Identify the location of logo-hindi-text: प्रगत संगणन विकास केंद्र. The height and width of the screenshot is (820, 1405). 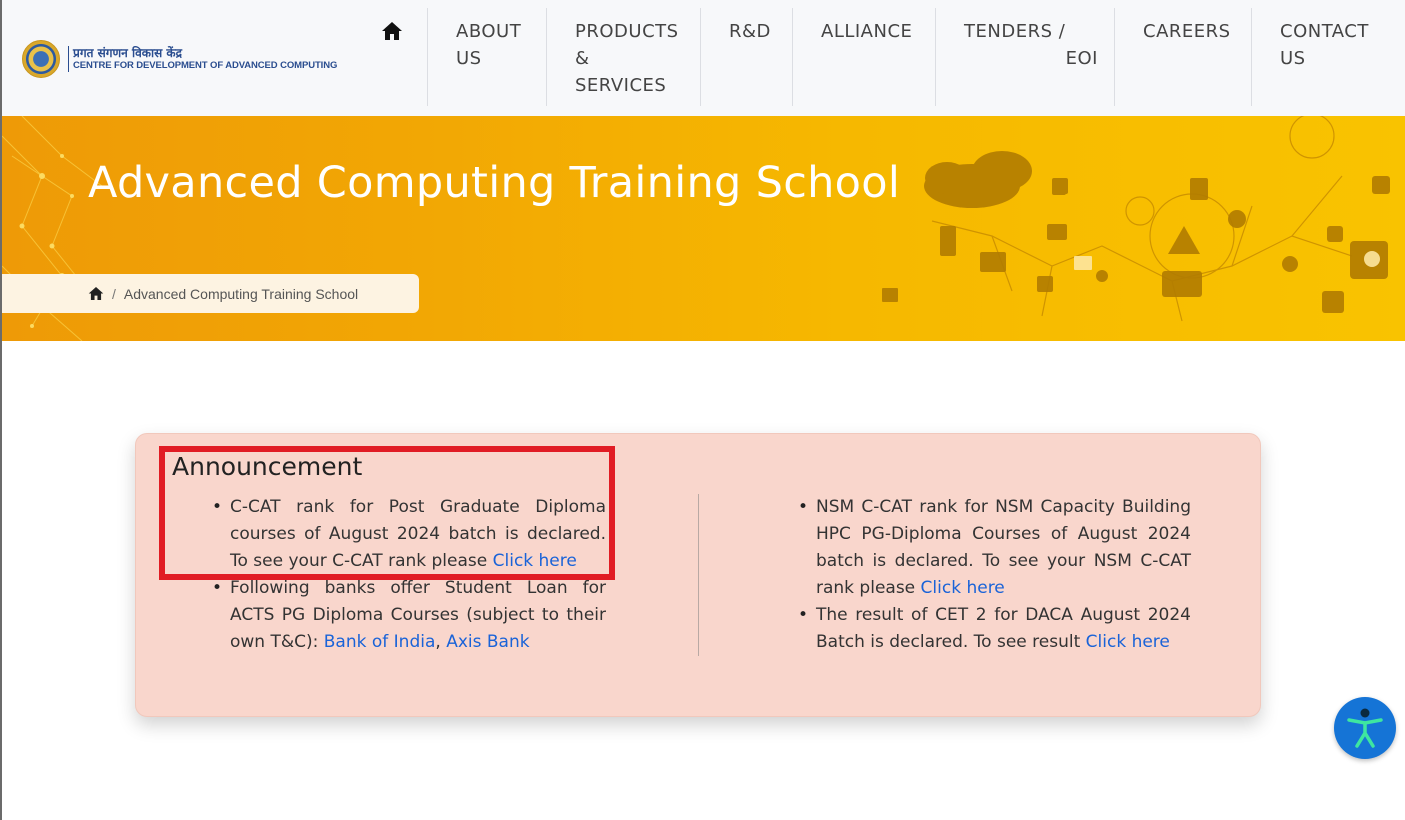
(127, 53).